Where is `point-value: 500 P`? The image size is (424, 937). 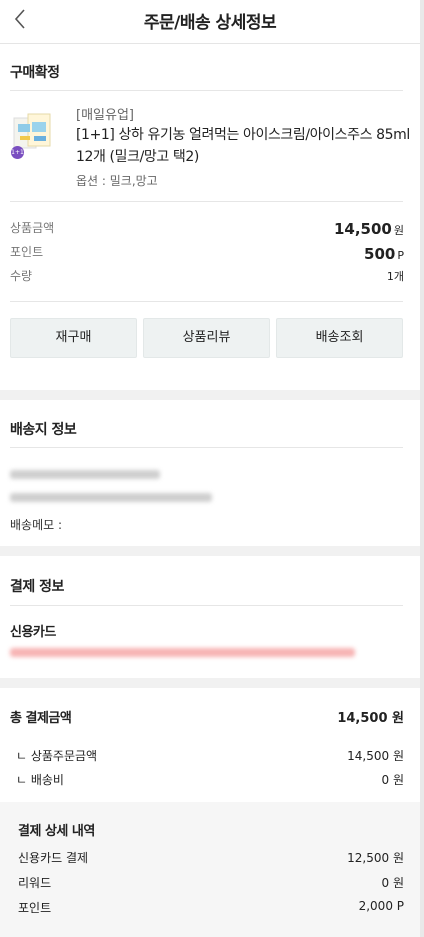
point-value: 500 P is located at coordinates (384, 254).